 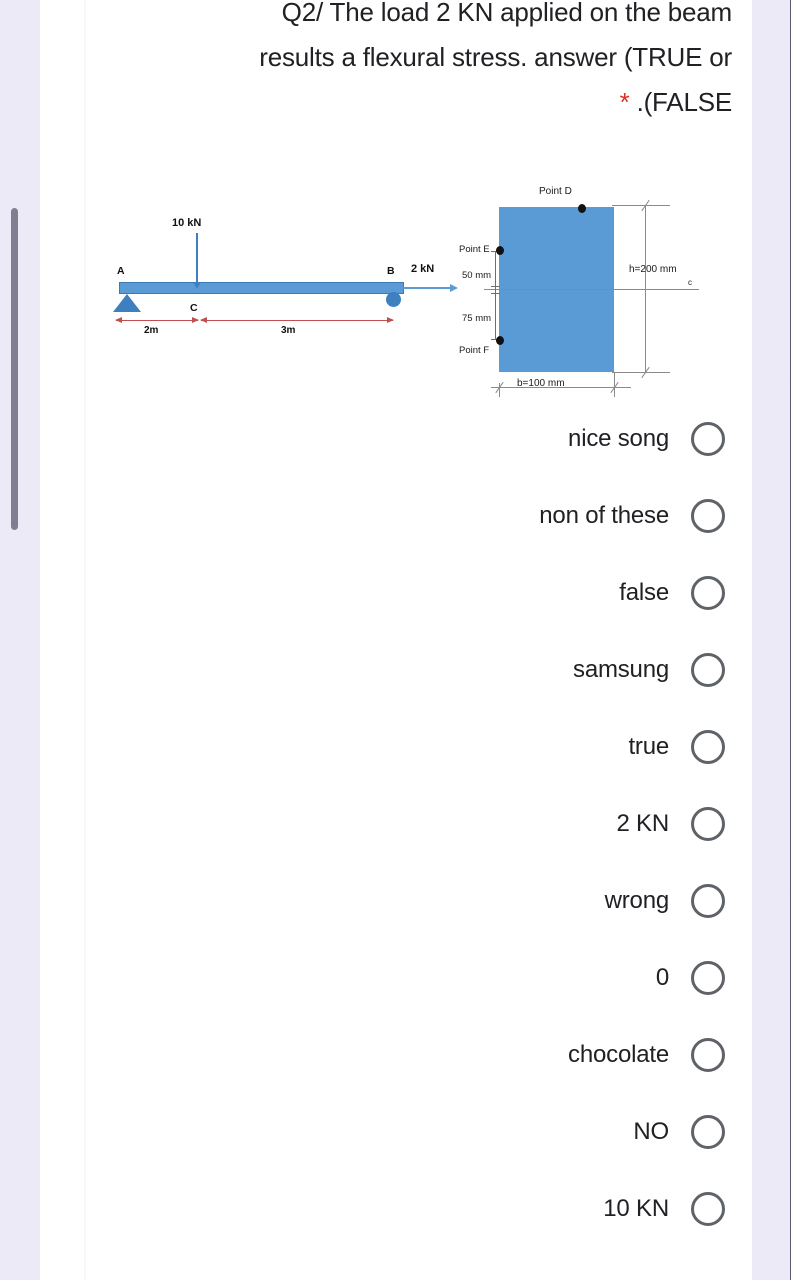 What do you see at coordinates (187, 223) in the screenshot?
I see `beam-label-vertical-load: 10 kN` at bounding box center [187, 223].